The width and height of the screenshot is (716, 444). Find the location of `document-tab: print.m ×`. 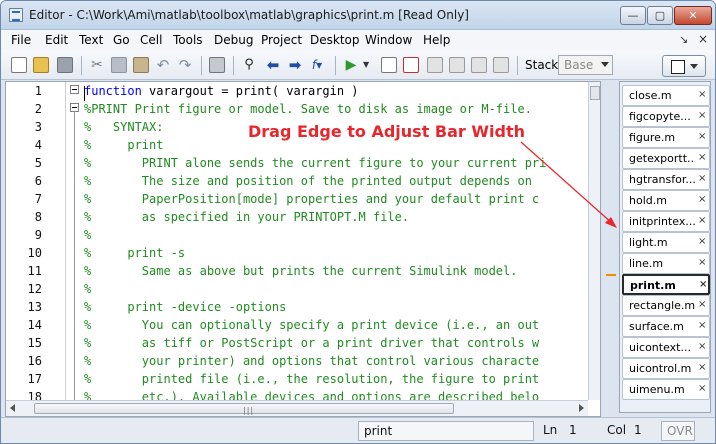

document-tab: print.m × is located at coordinates (666, 284).